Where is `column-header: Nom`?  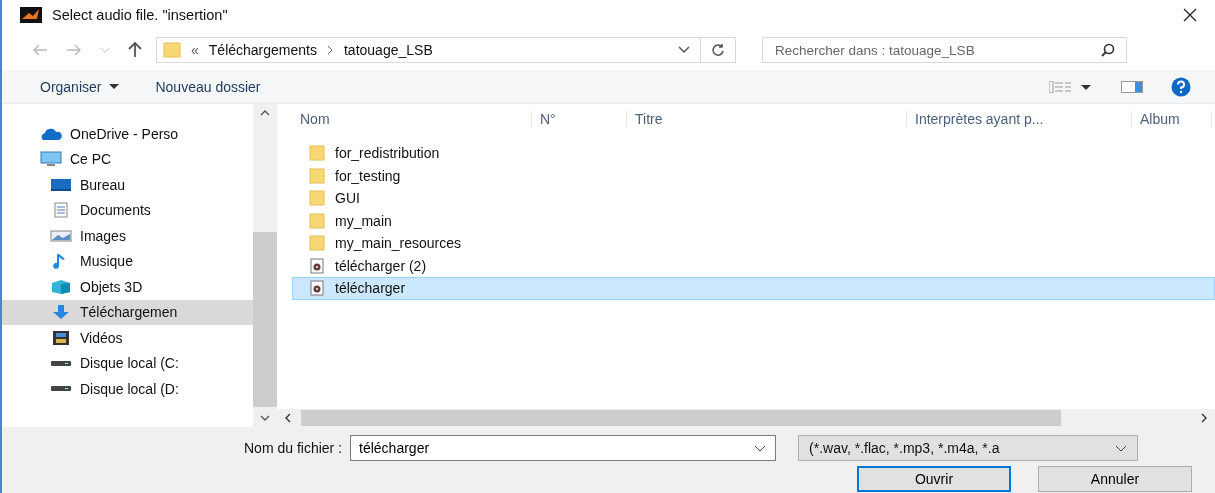 column-header: Nom is located at coordinates (412, 119).